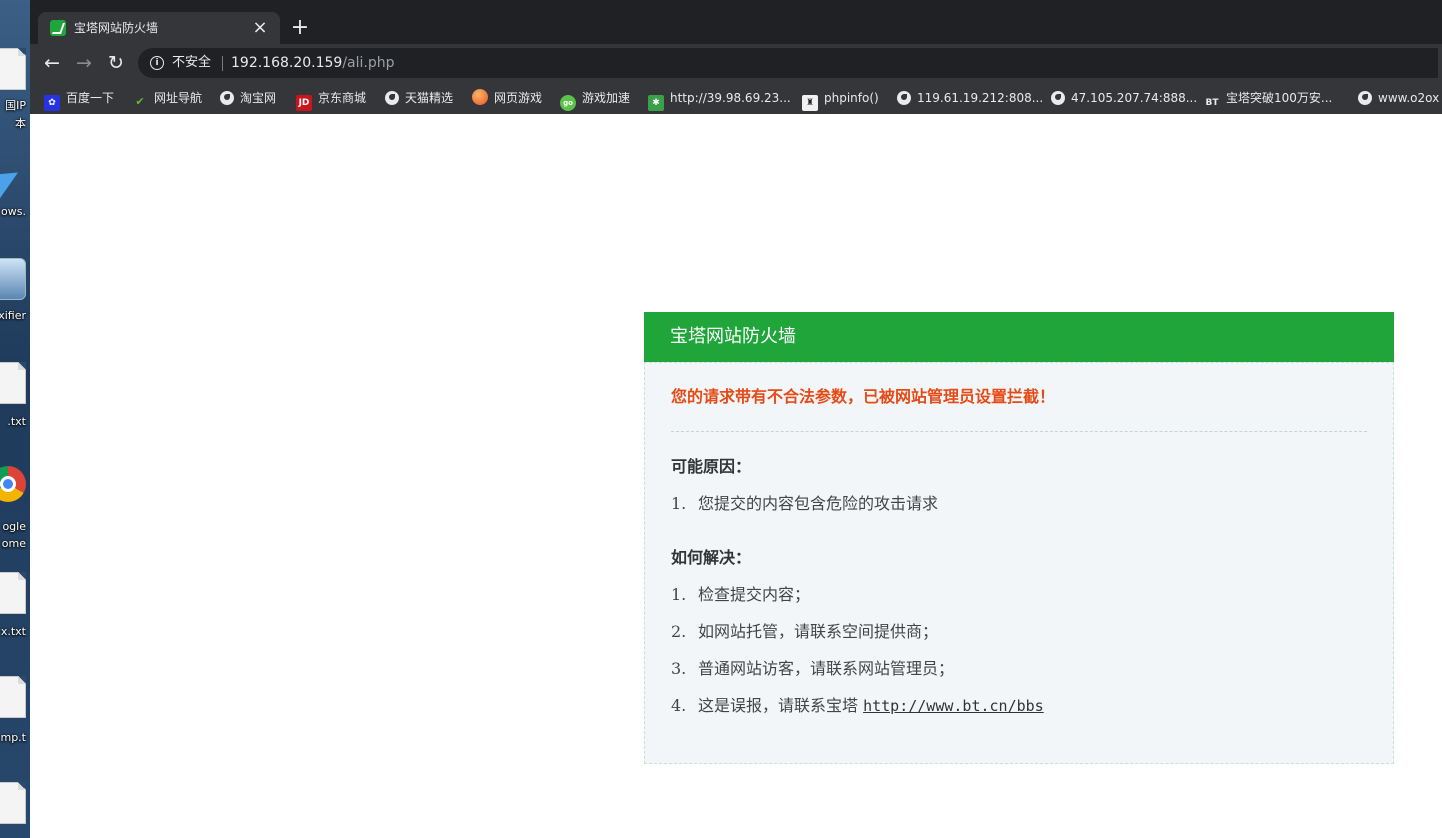 The image size is (1442, 838). What do you see at coordinates (679, 668) in the screenshot?
I see `list-number: 3.` at bounding box center [679, 668].